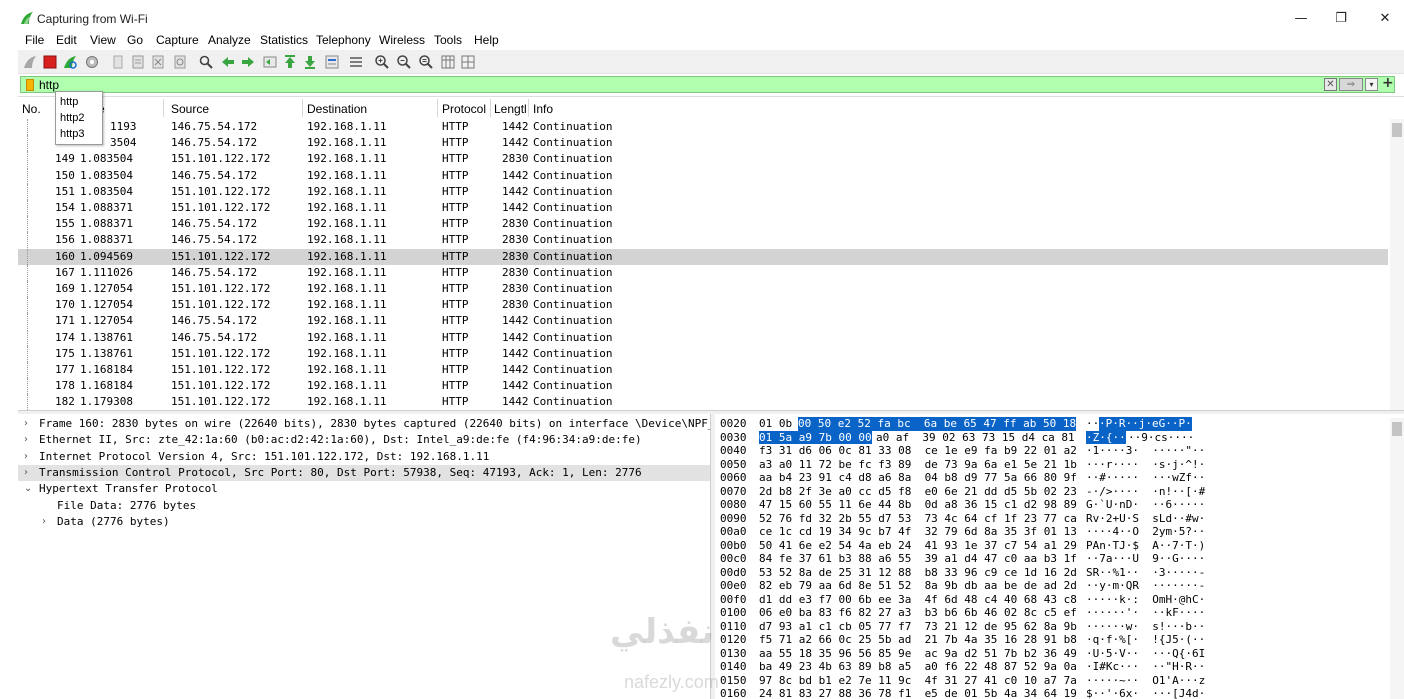 Image resolution: width=1404 pixels, height=699 pixels. Describe the element at coordinates (1383, 19) in the screenshot. I see `close-button: ✕` at that location.